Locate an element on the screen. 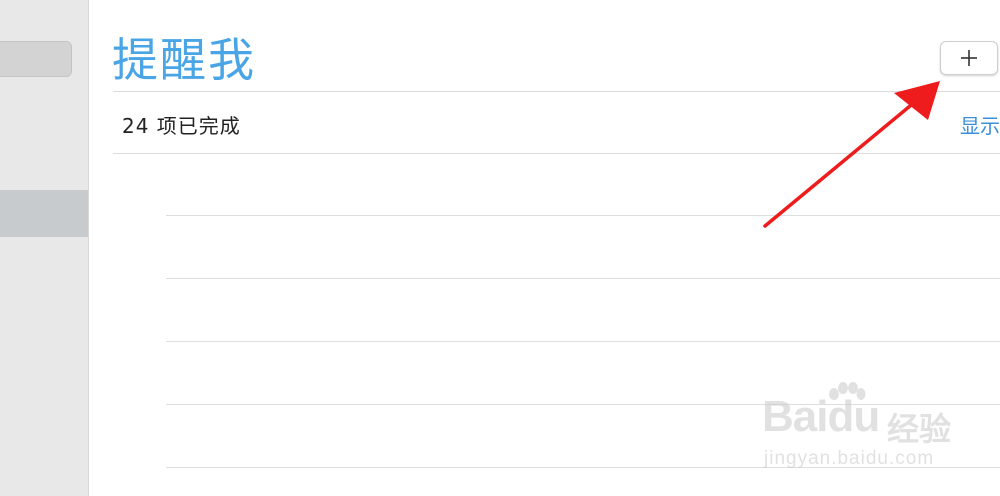 The width and height of the screenshot is (1000, 496). completed-count: 24 项已完成 is located at coordinates (181, 126).